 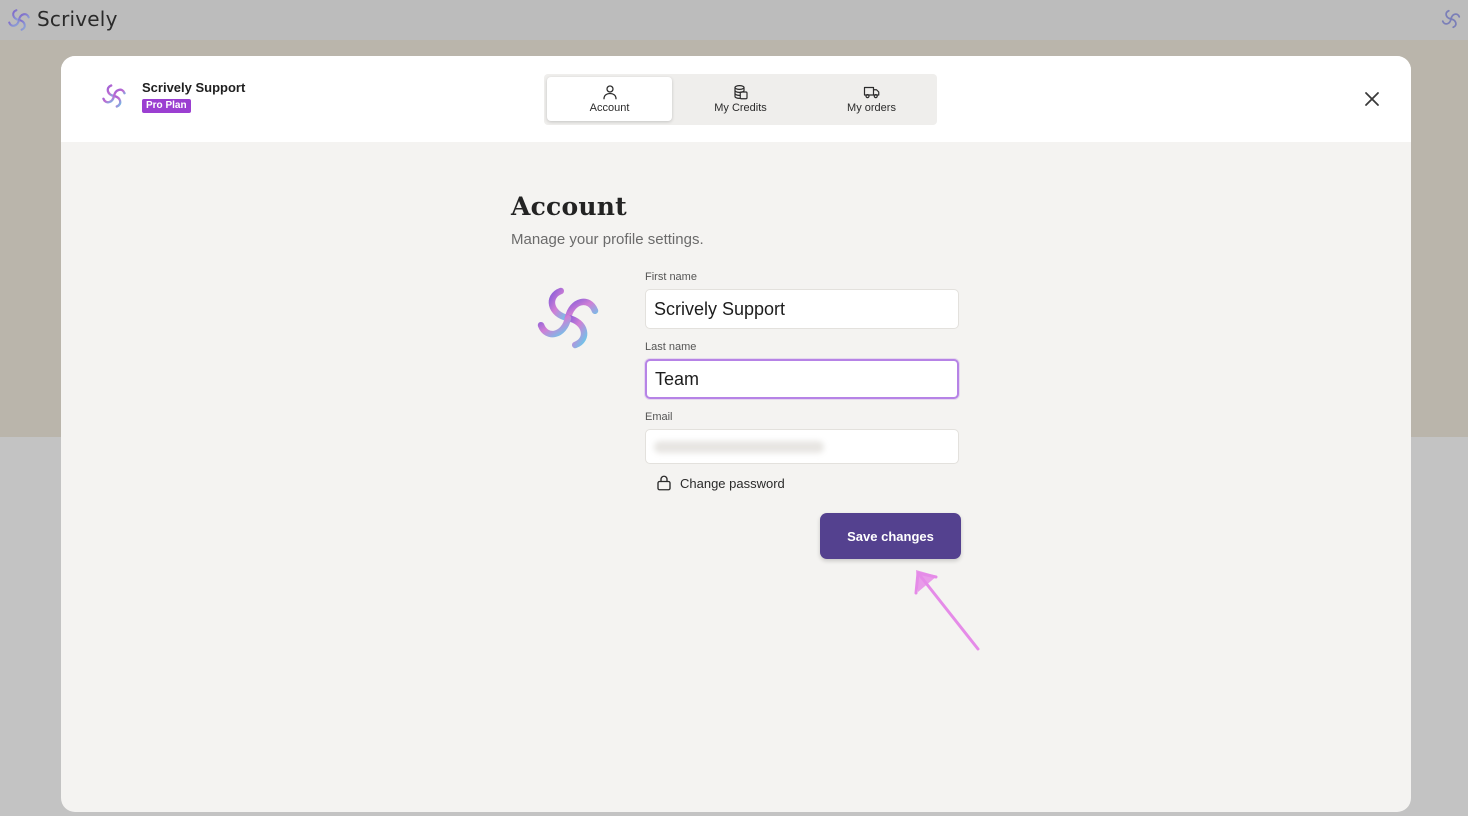 What do you see at coordinates (114, 96) in the screenshot?
I see `user-avatar-logo-icon` at bounding box center [114, 96].